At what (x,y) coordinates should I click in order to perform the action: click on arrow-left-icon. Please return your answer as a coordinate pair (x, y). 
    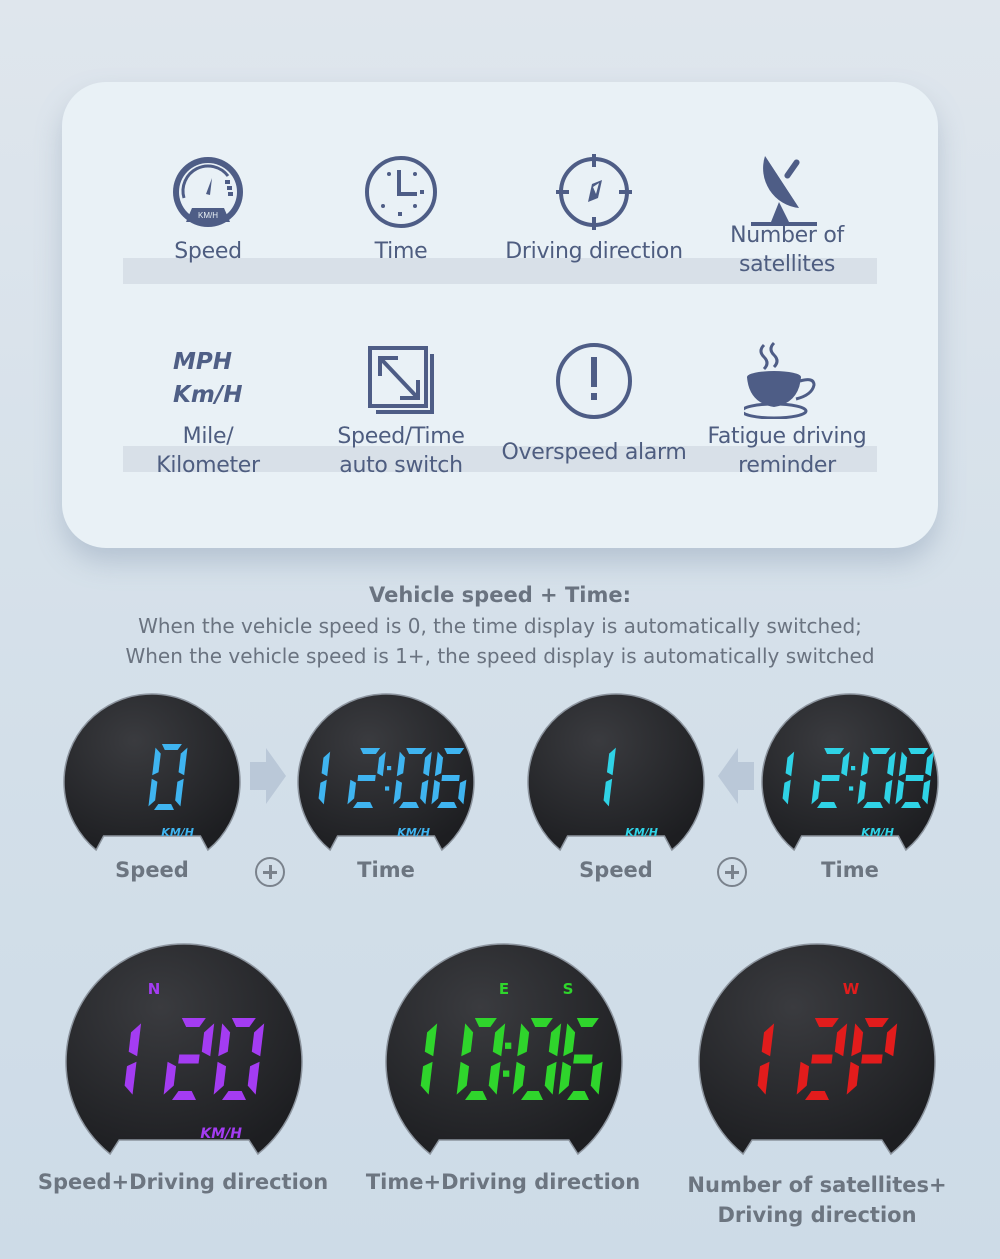
    Looking at the image, I should click on (736, 776).